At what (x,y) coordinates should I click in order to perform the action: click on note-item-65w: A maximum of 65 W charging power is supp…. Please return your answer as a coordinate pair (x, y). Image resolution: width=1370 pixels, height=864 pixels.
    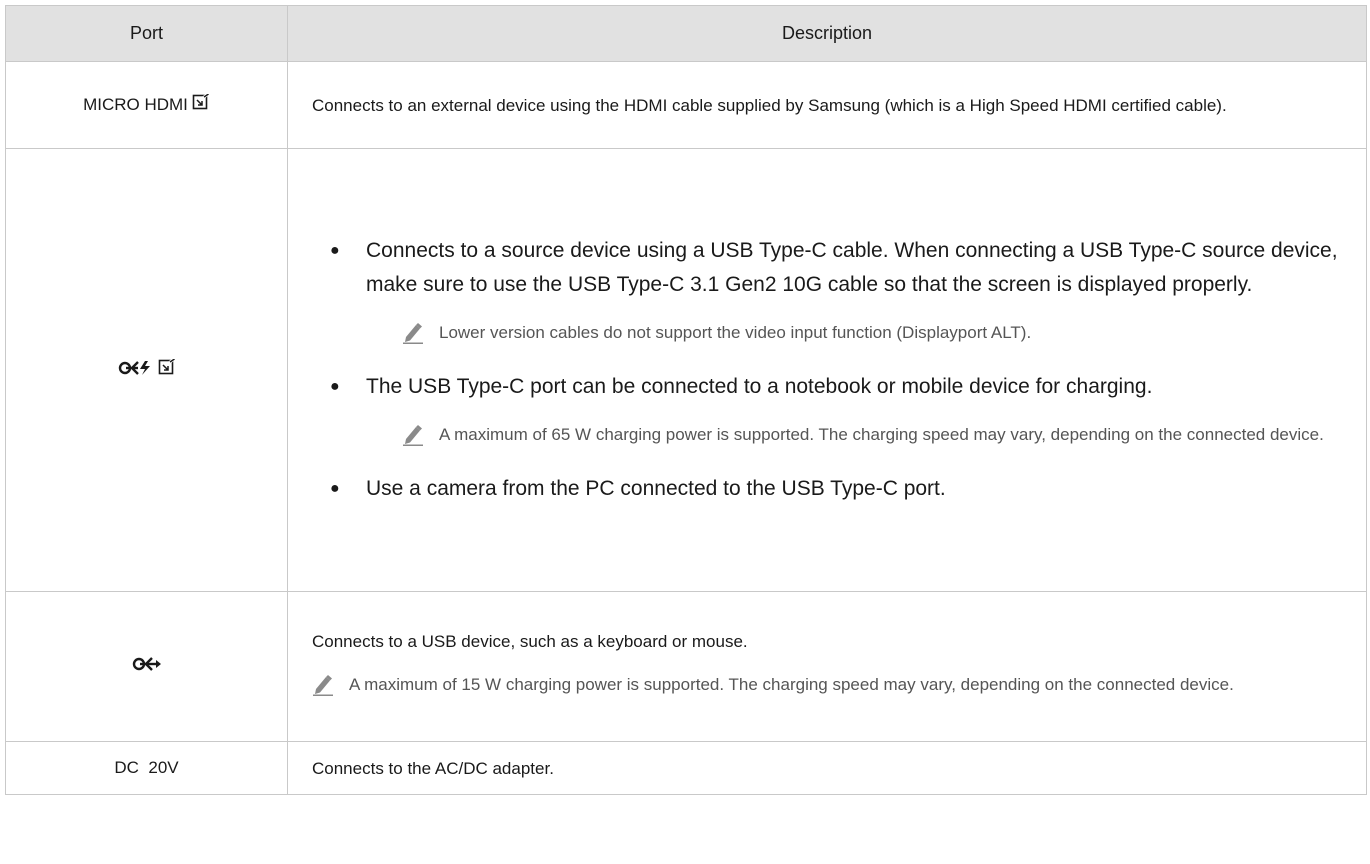
    Looking at the image, I should click on (874, 438).